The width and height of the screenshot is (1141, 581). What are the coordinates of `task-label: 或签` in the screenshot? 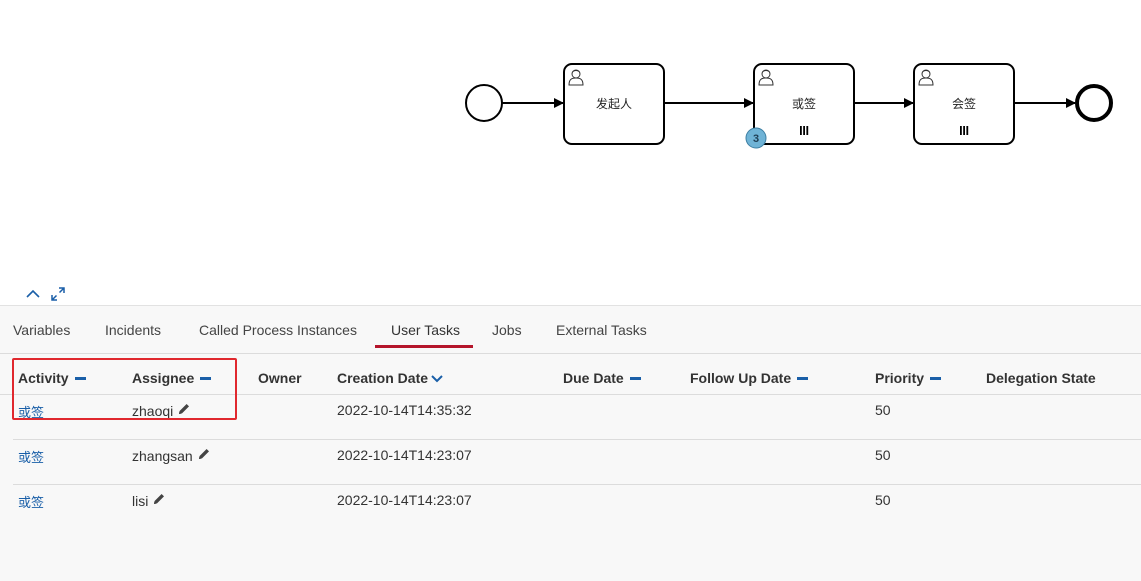 It's located at (804, 103).